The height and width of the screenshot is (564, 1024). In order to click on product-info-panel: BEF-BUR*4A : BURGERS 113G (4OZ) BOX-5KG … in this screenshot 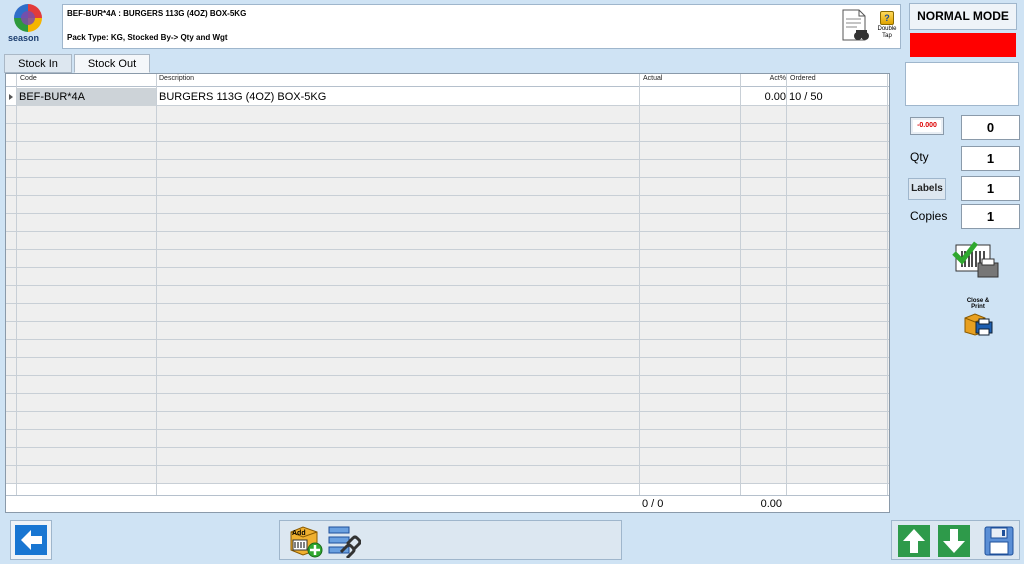, I will do `click(481, 26)`.